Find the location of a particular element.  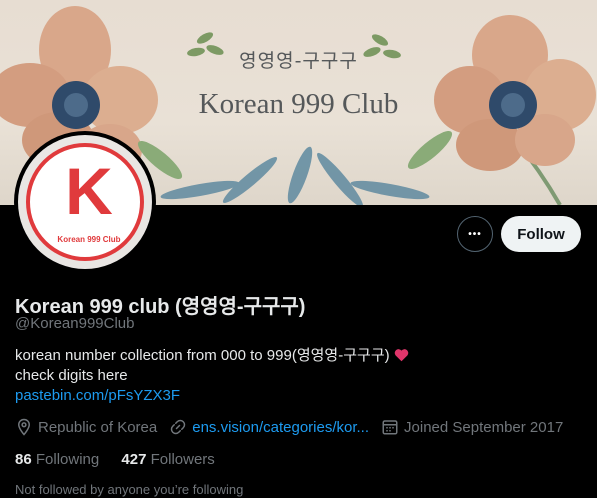

followers-stat: 427 Followers is located at coordinates (167, 459).